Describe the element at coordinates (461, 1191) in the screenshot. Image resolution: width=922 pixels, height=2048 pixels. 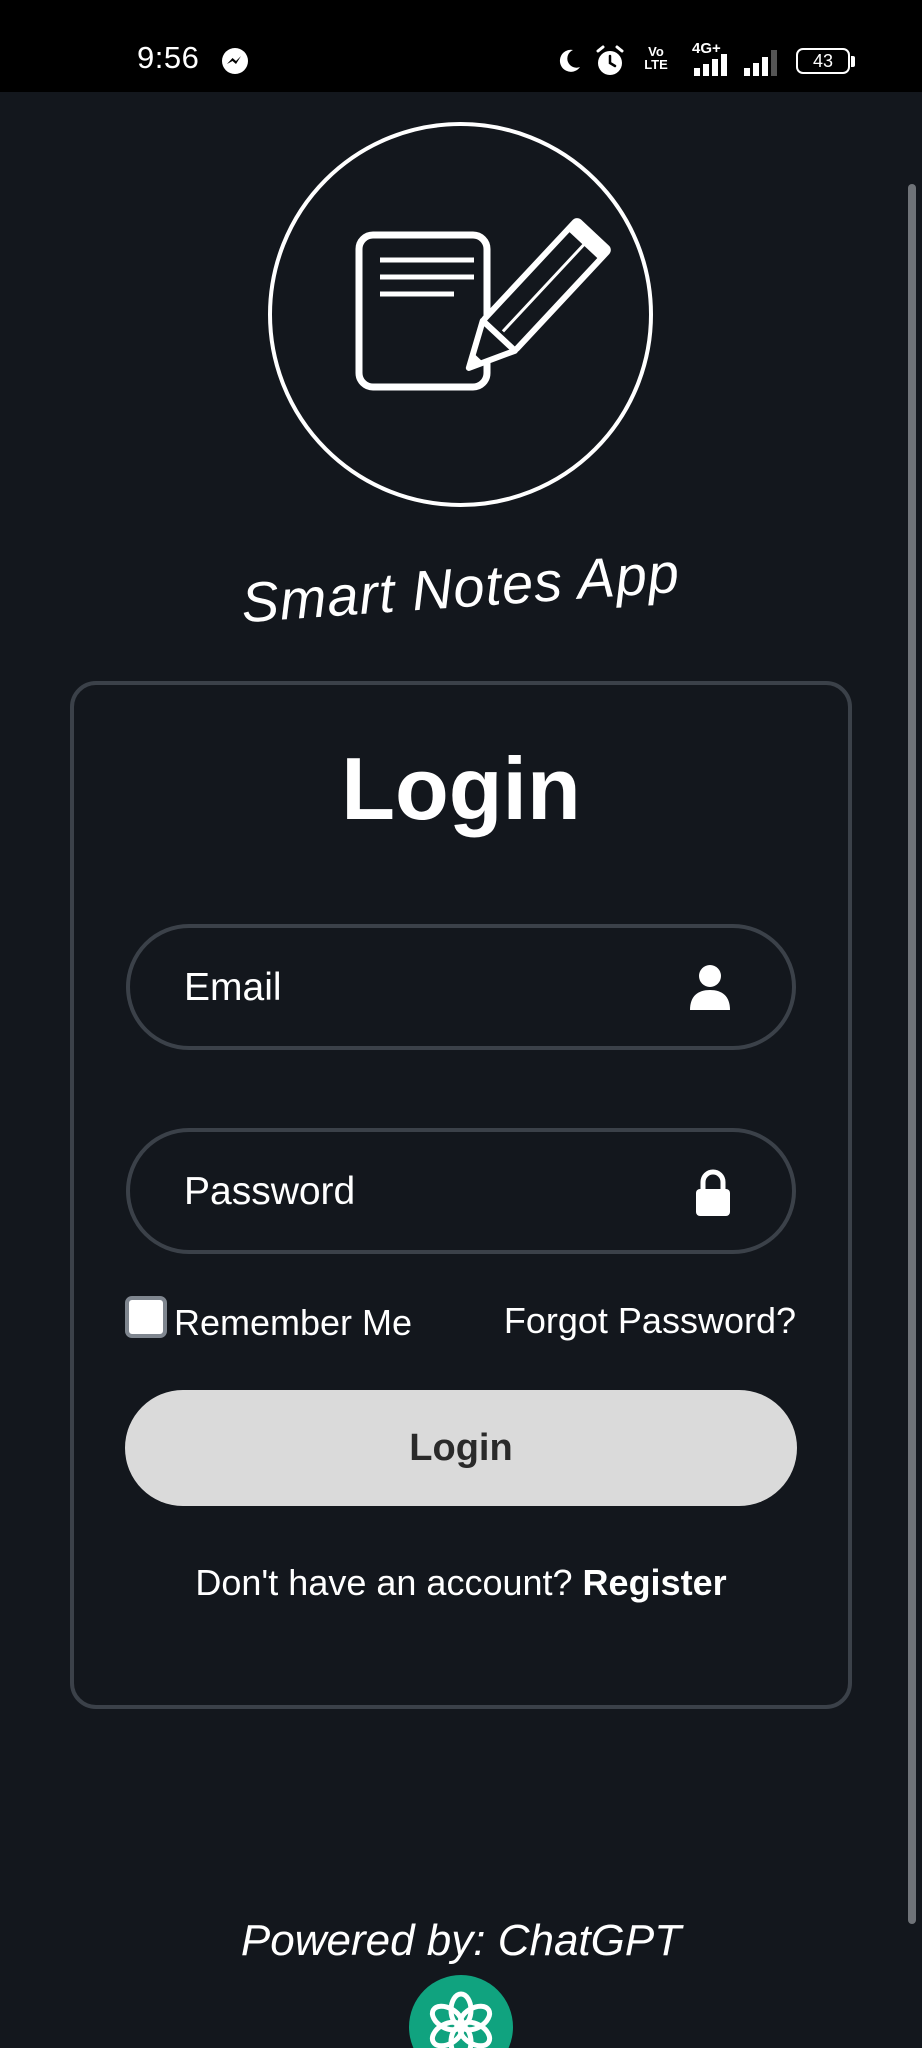
I see `password-field: Password` at that location.